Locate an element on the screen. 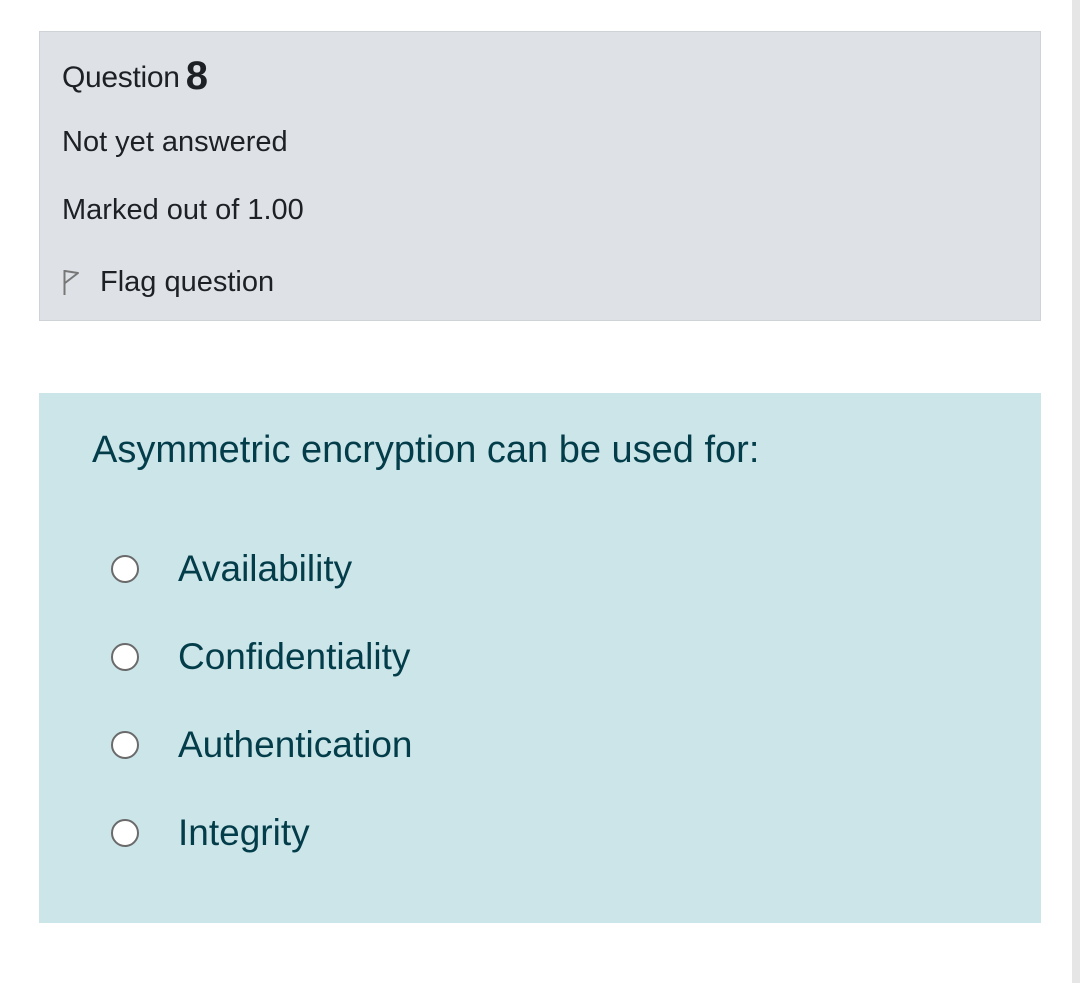 The height and width of the screenshot is (983, 1080). answer-option-confidentiality: Confidentiality is located at coordinates (260, 657).